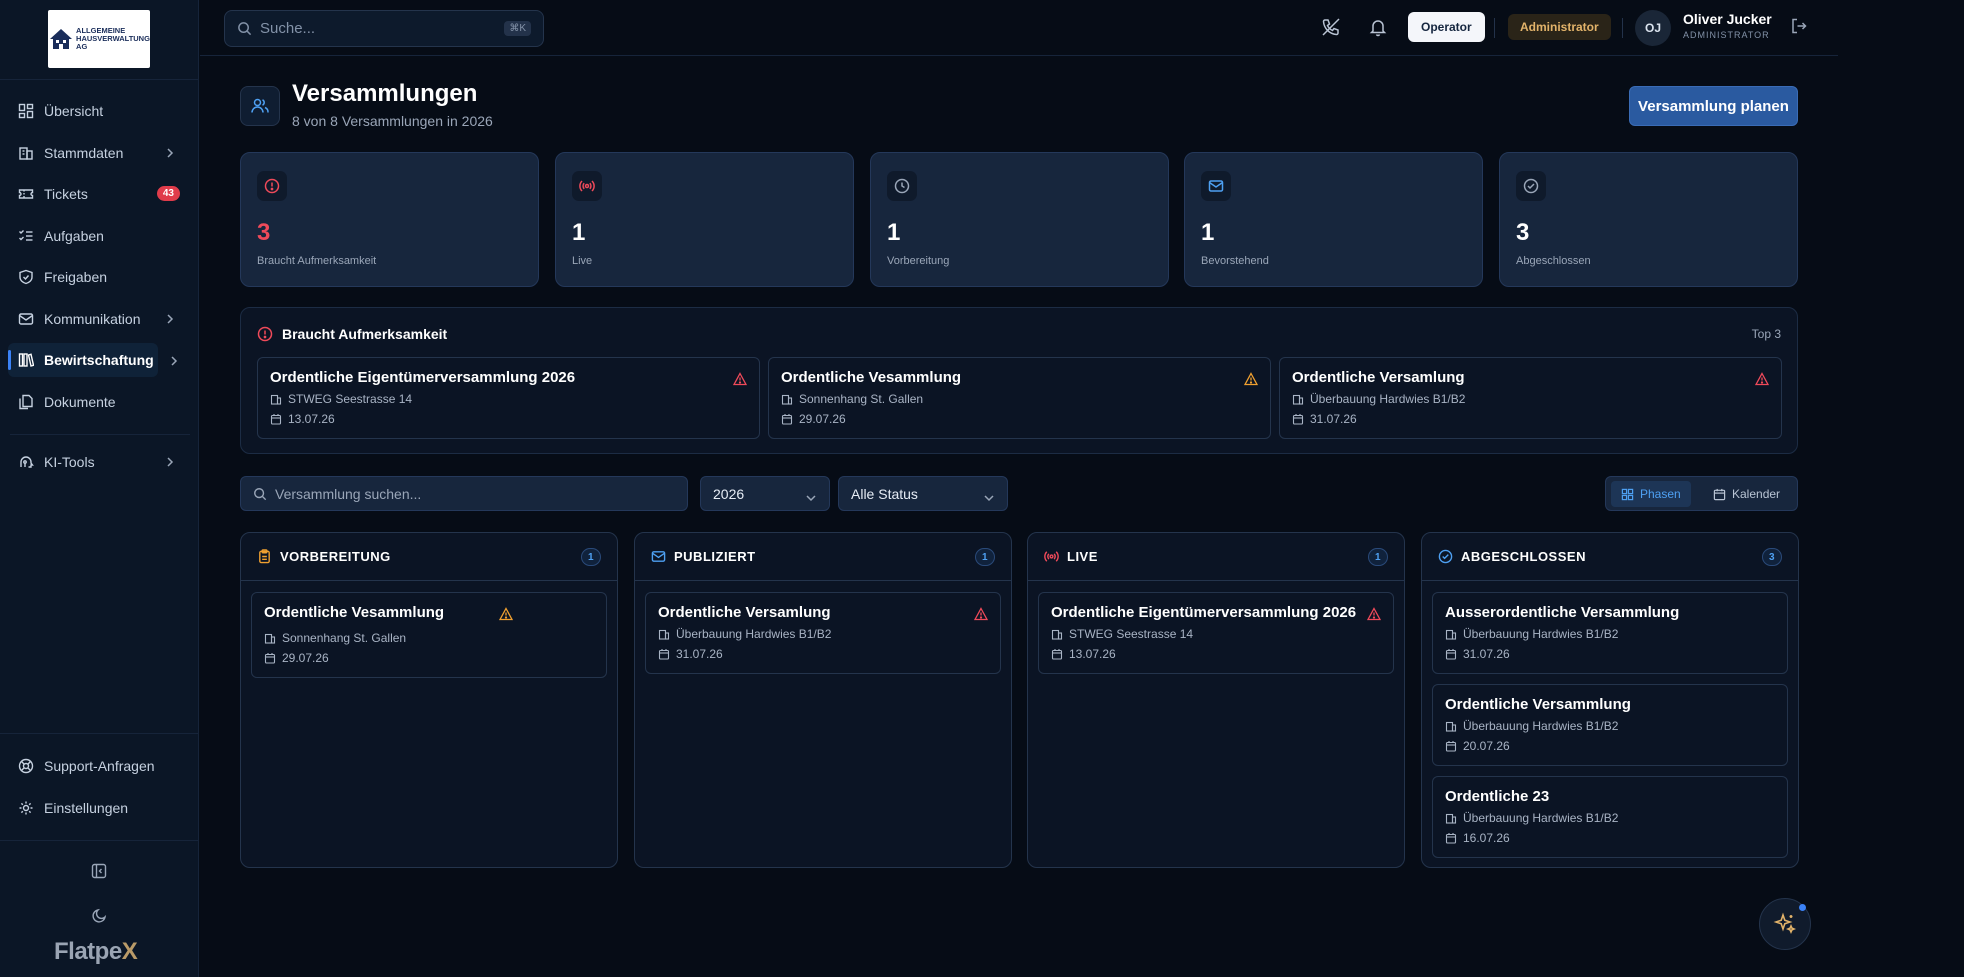  I want to click on stat-card-live: 1 Live, so click(704, 219).